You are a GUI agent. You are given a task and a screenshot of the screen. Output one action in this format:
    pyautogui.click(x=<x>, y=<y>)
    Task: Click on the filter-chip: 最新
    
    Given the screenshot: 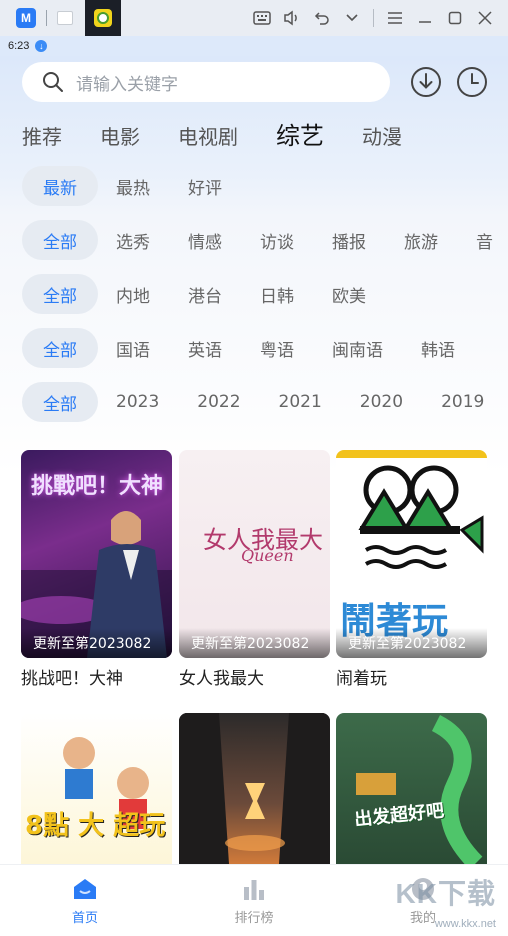 What is the action you would take?
    pyautogui.click(x=60, y=186)
    